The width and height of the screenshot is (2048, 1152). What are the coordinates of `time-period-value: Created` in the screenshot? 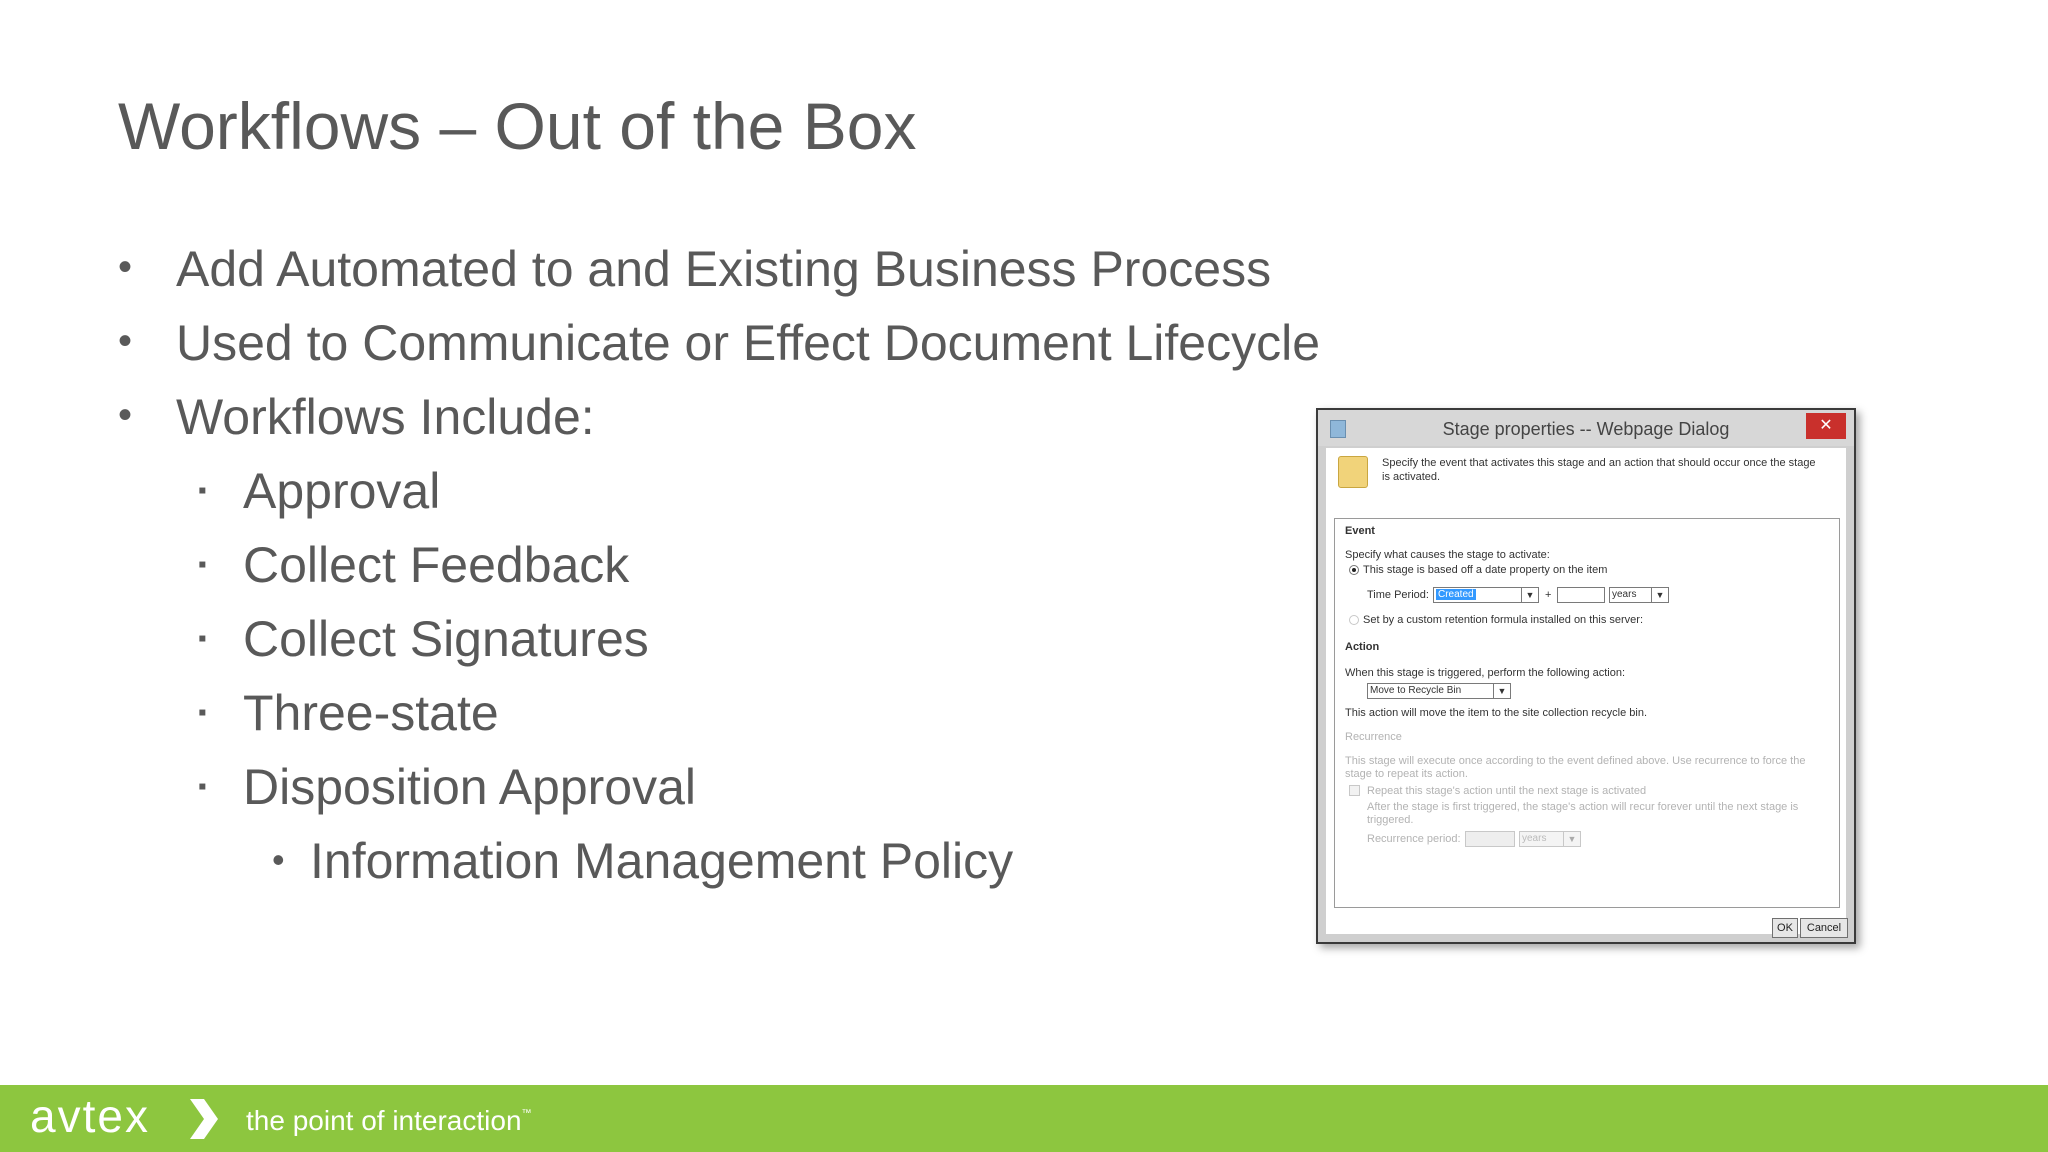 It's located at (1456, 594).